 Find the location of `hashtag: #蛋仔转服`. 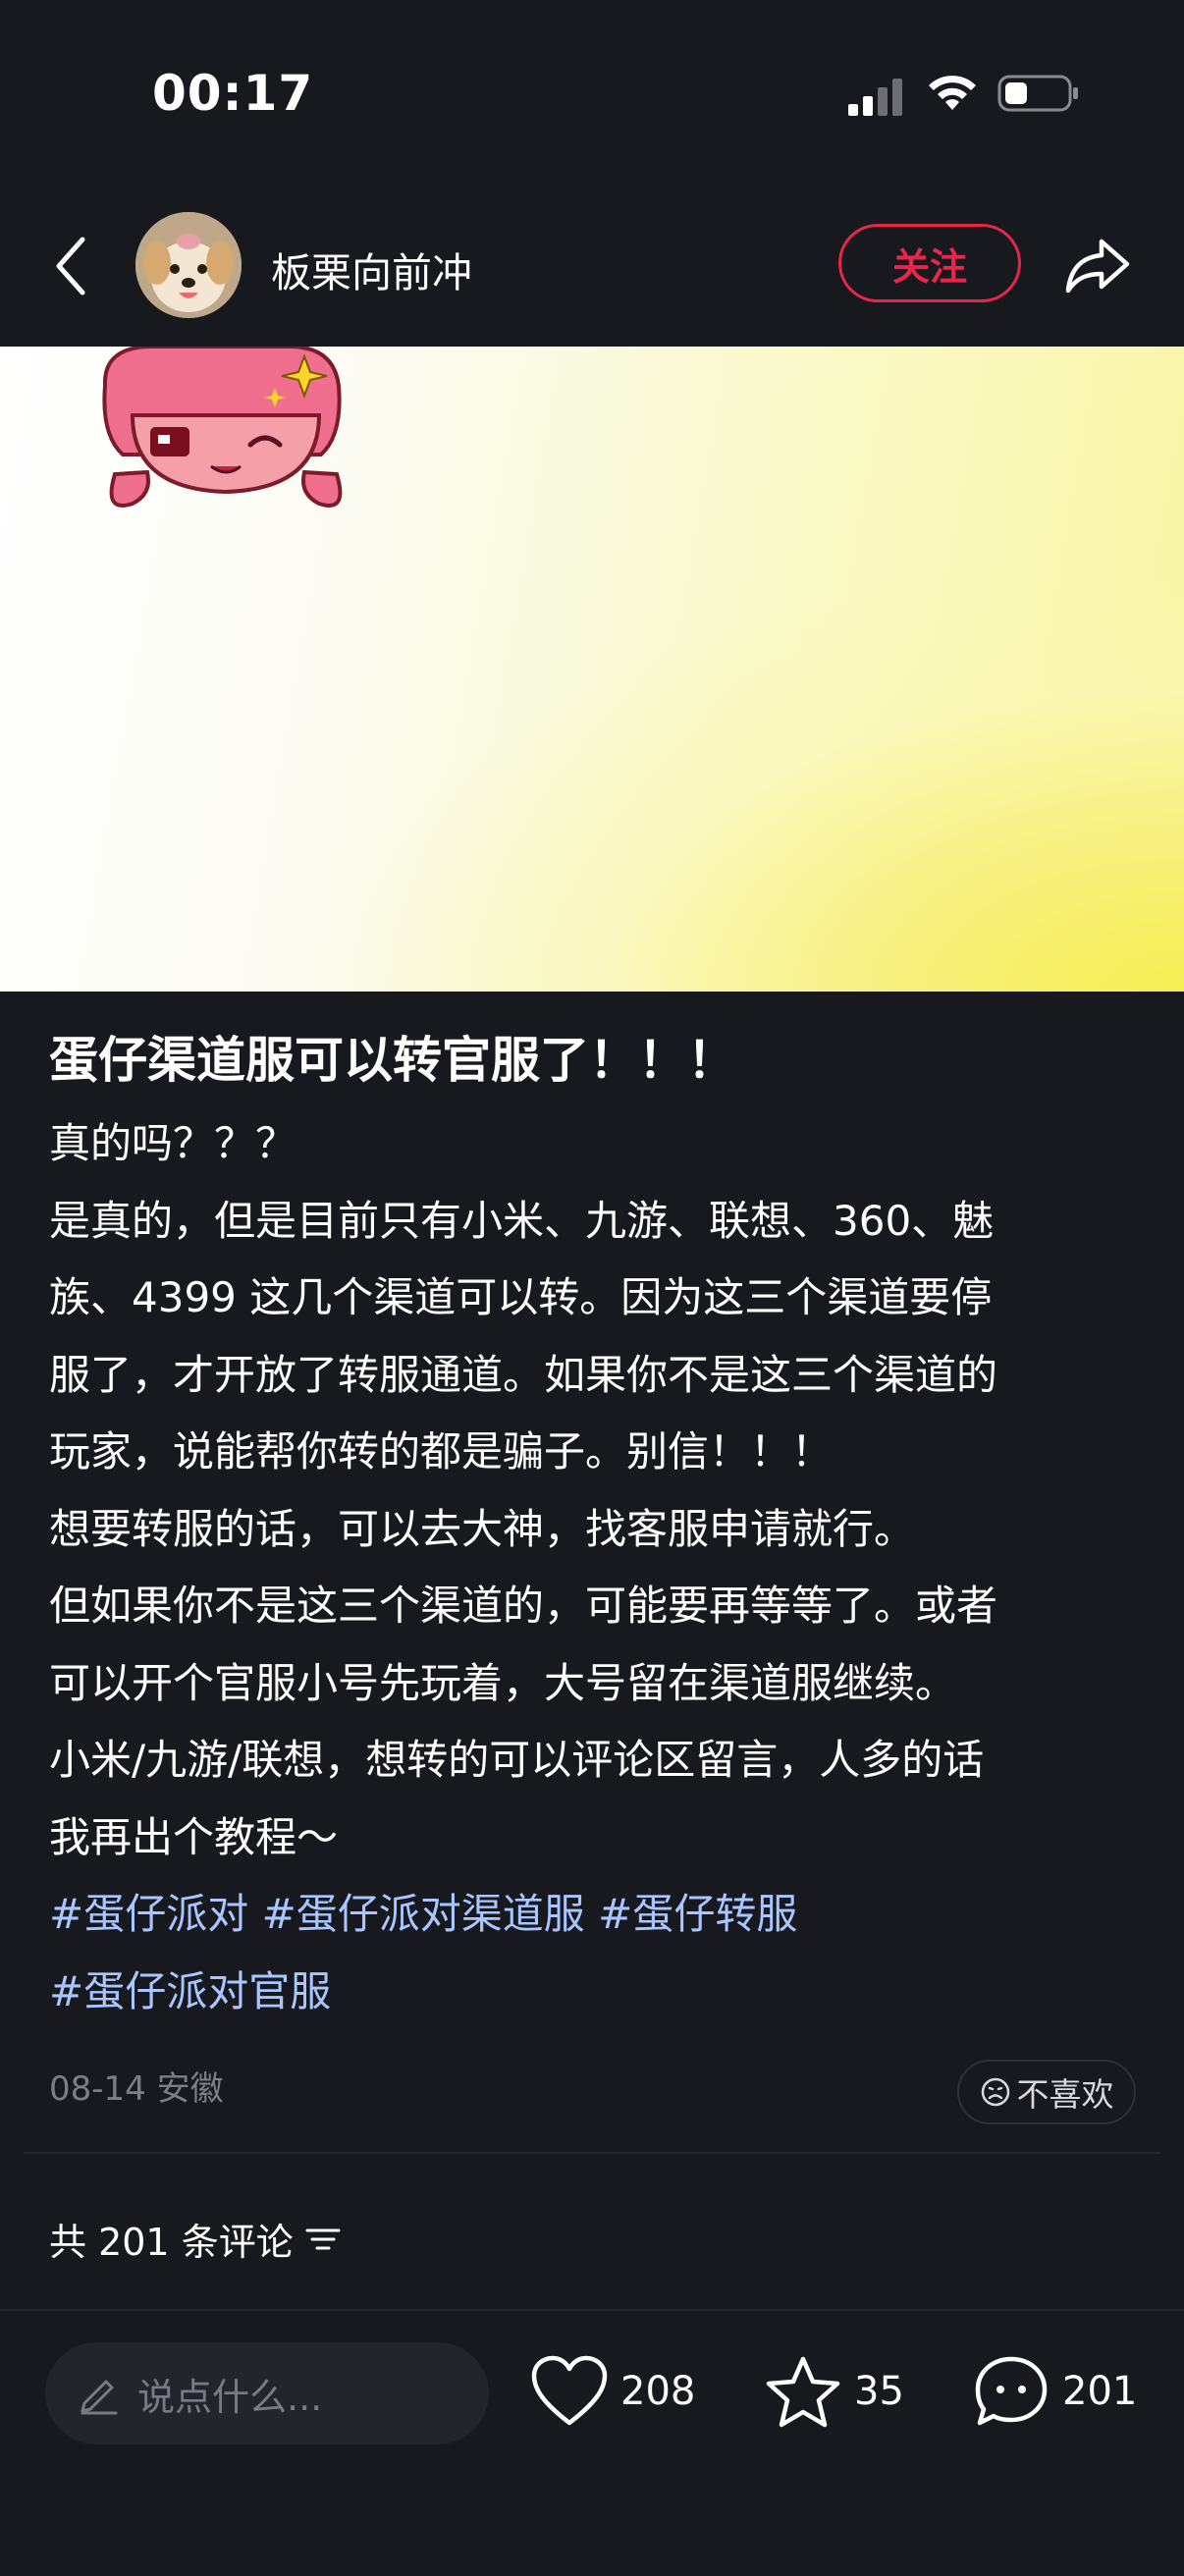

hashtag: #蛋仔转服 is located at coordinates (697, 1914).